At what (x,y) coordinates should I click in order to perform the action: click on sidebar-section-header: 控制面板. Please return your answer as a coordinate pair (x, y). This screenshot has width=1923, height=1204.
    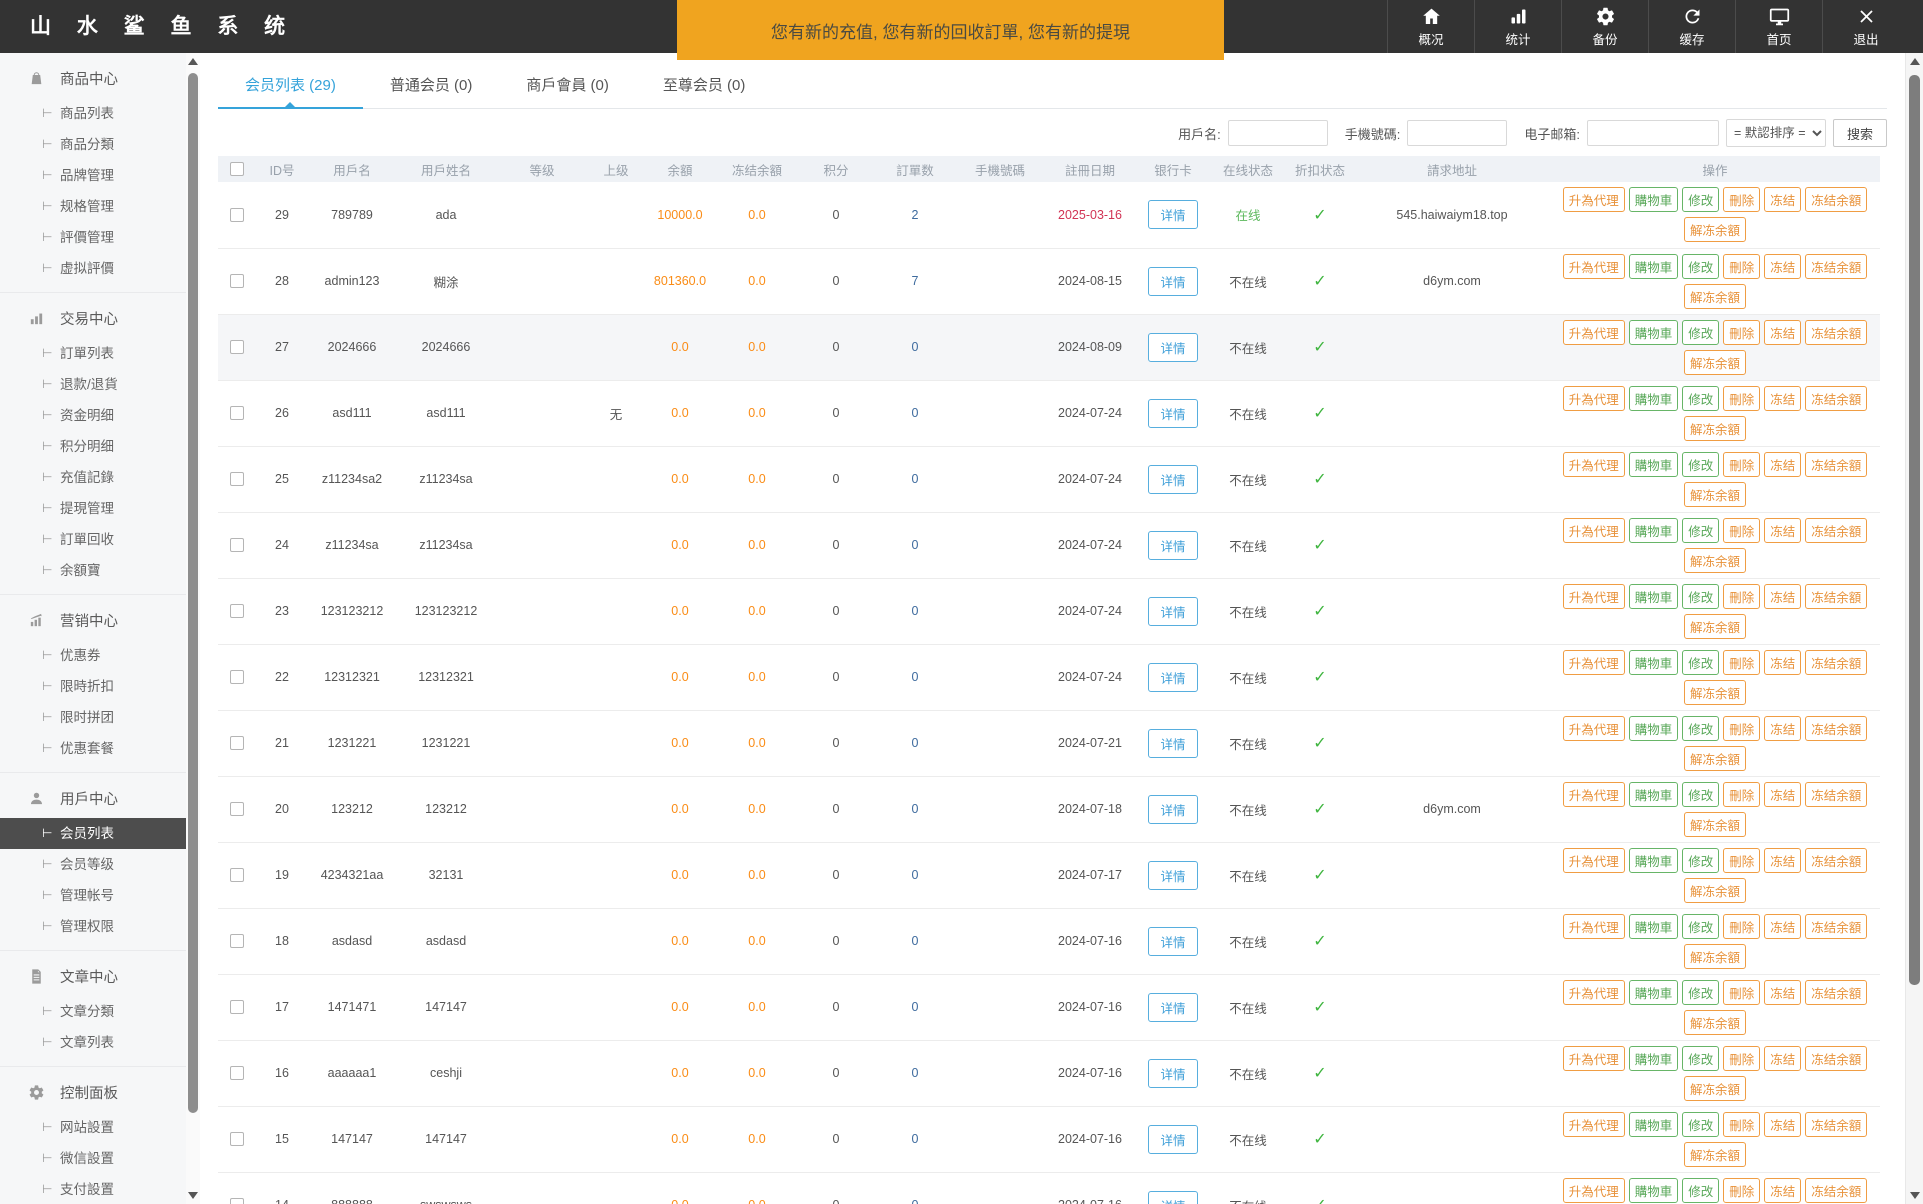
    Looking at the image, I should click on (93, 1092).